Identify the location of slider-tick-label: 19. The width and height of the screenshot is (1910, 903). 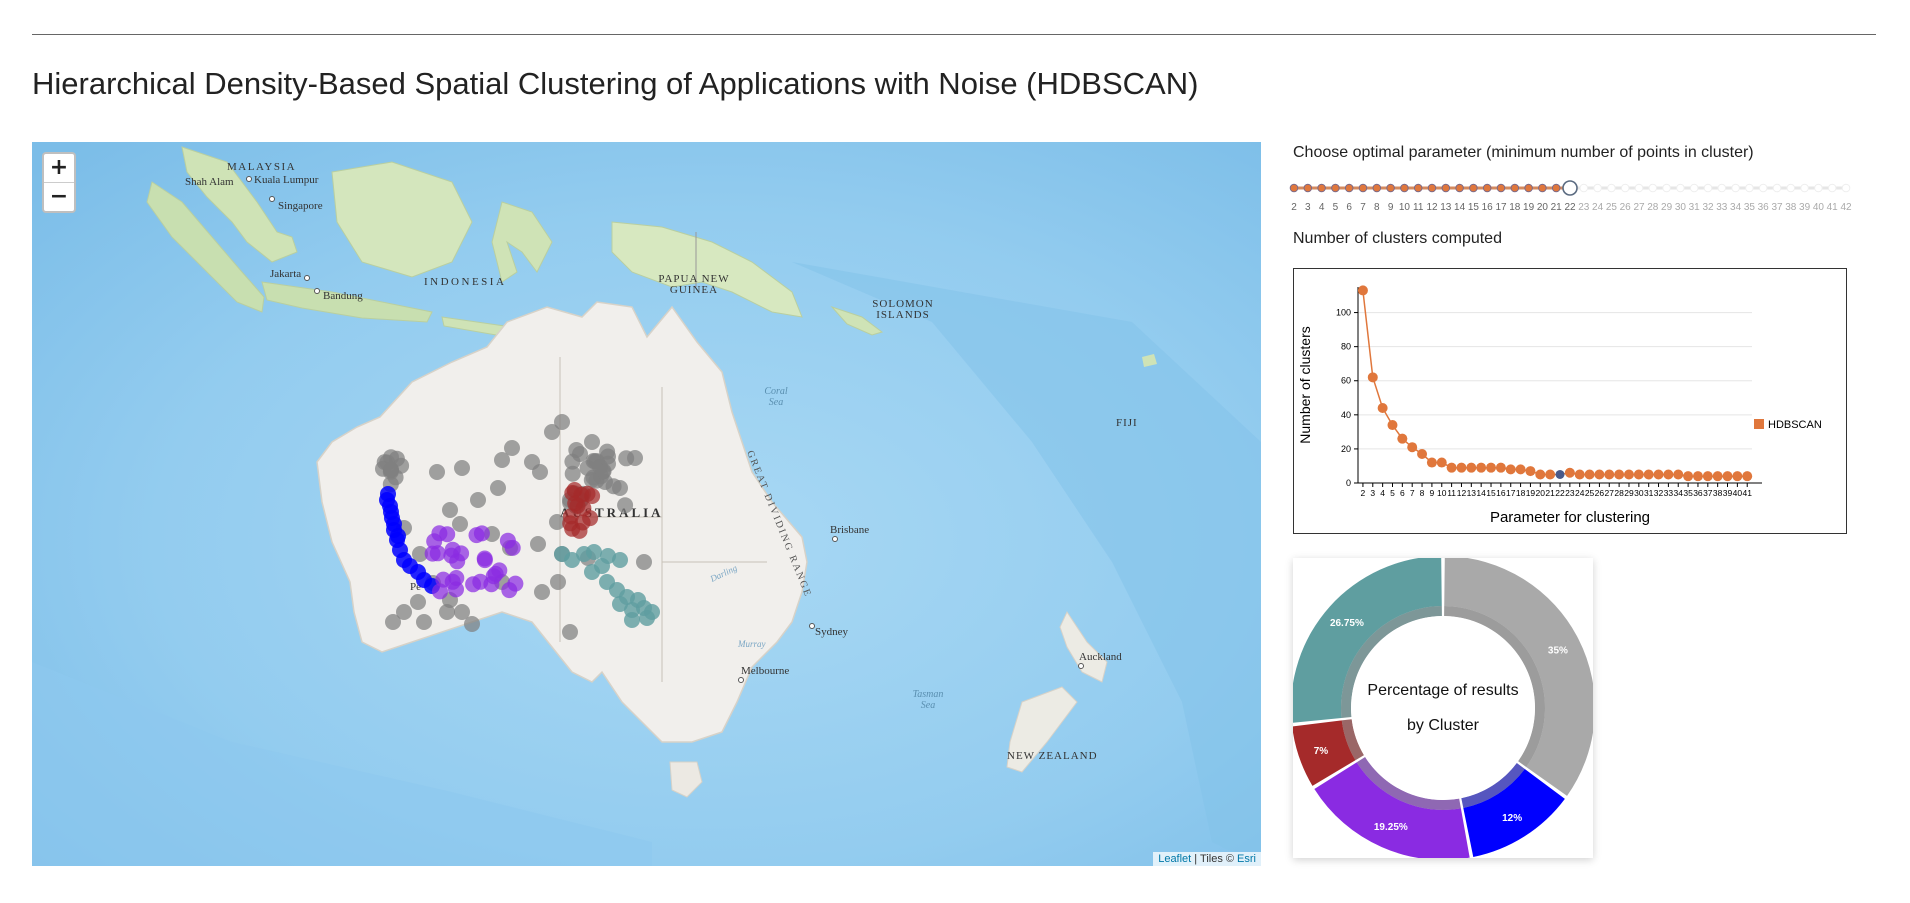
(1529, 207).